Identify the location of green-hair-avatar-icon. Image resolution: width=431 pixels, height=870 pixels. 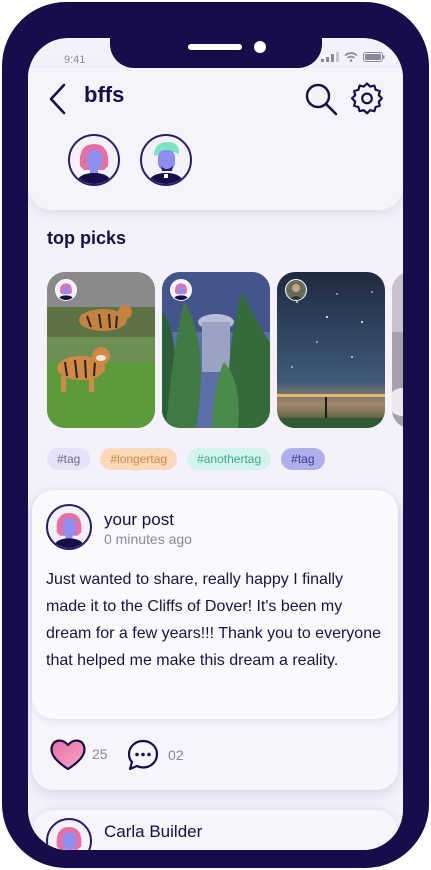
(166, 163).